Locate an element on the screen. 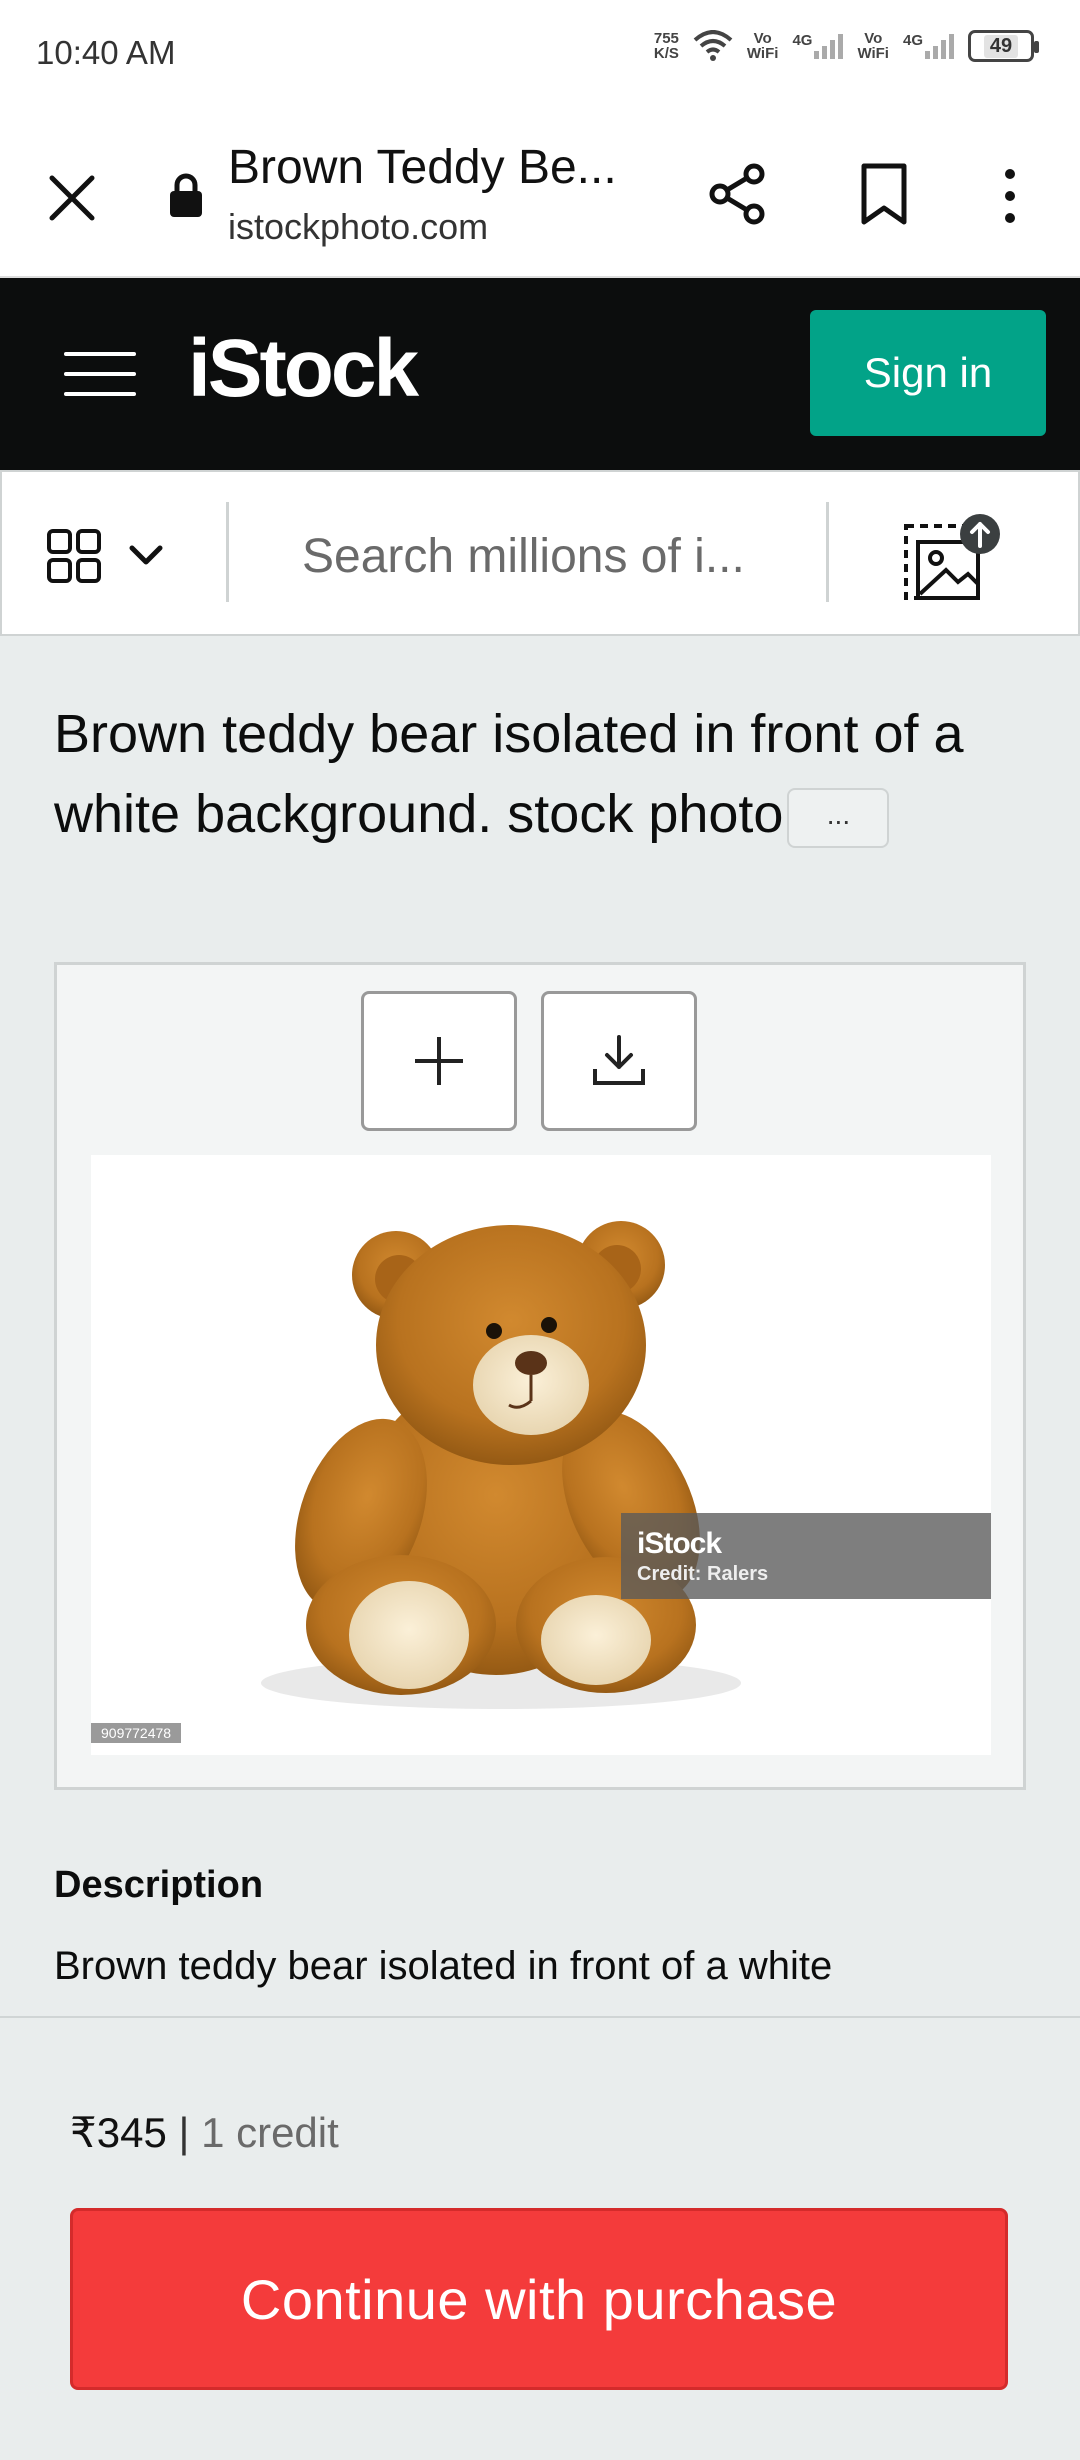 The height and width of the screenshot is (2460, 1080). signal-1: 4G is located at coordinates (818, 46).